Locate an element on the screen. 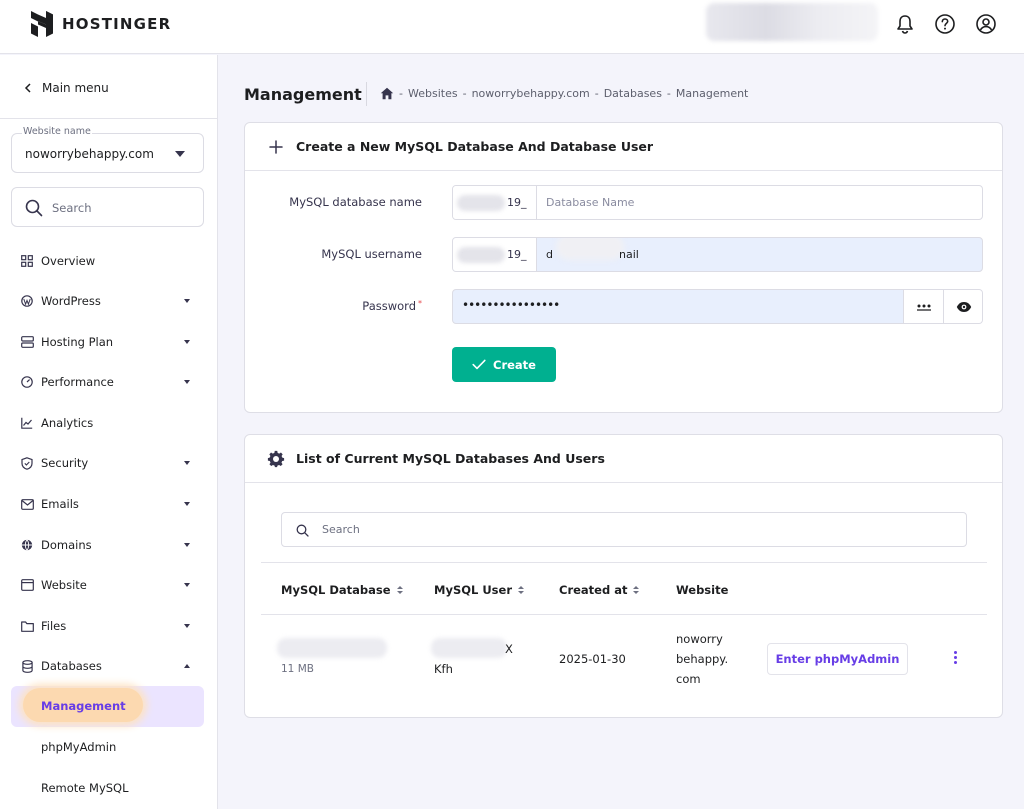 The image size is (1024, 809). sidebar-item-label: Security is located at coordinates (65, 463).